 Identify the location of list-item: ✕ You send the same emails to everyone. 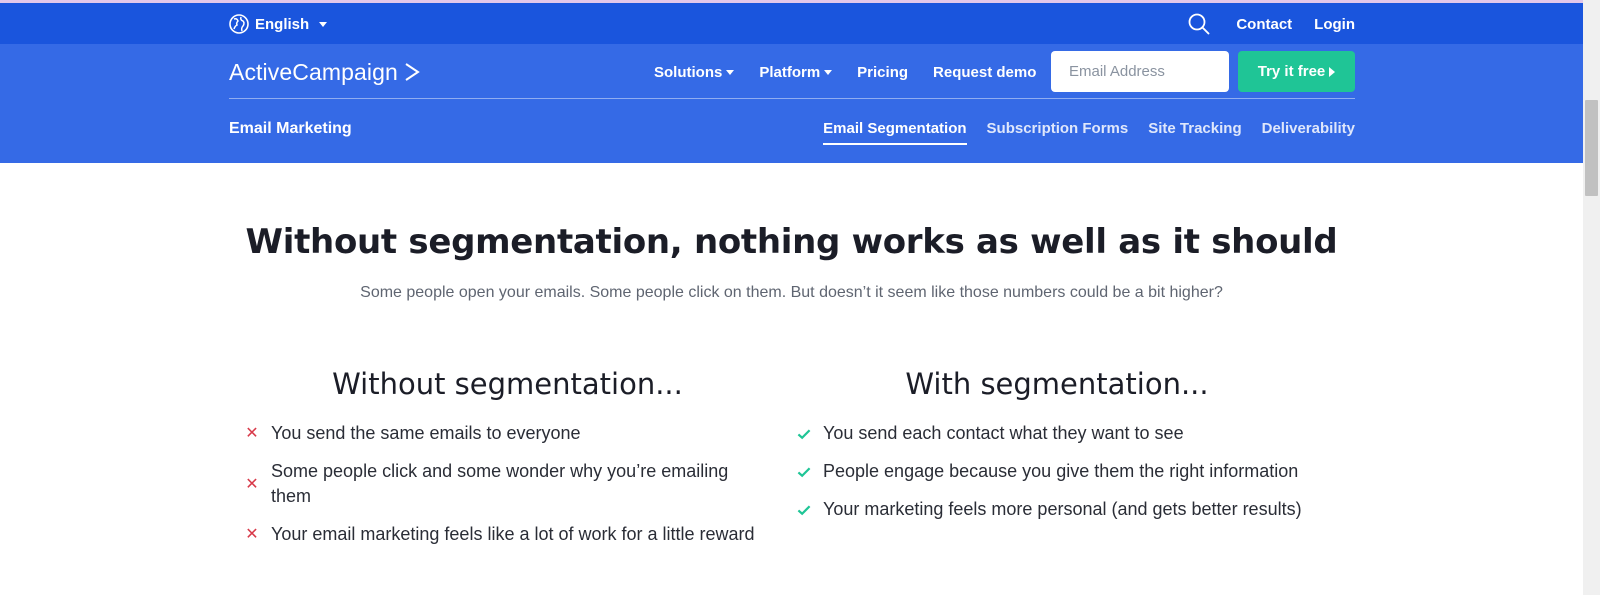
(507, 433).